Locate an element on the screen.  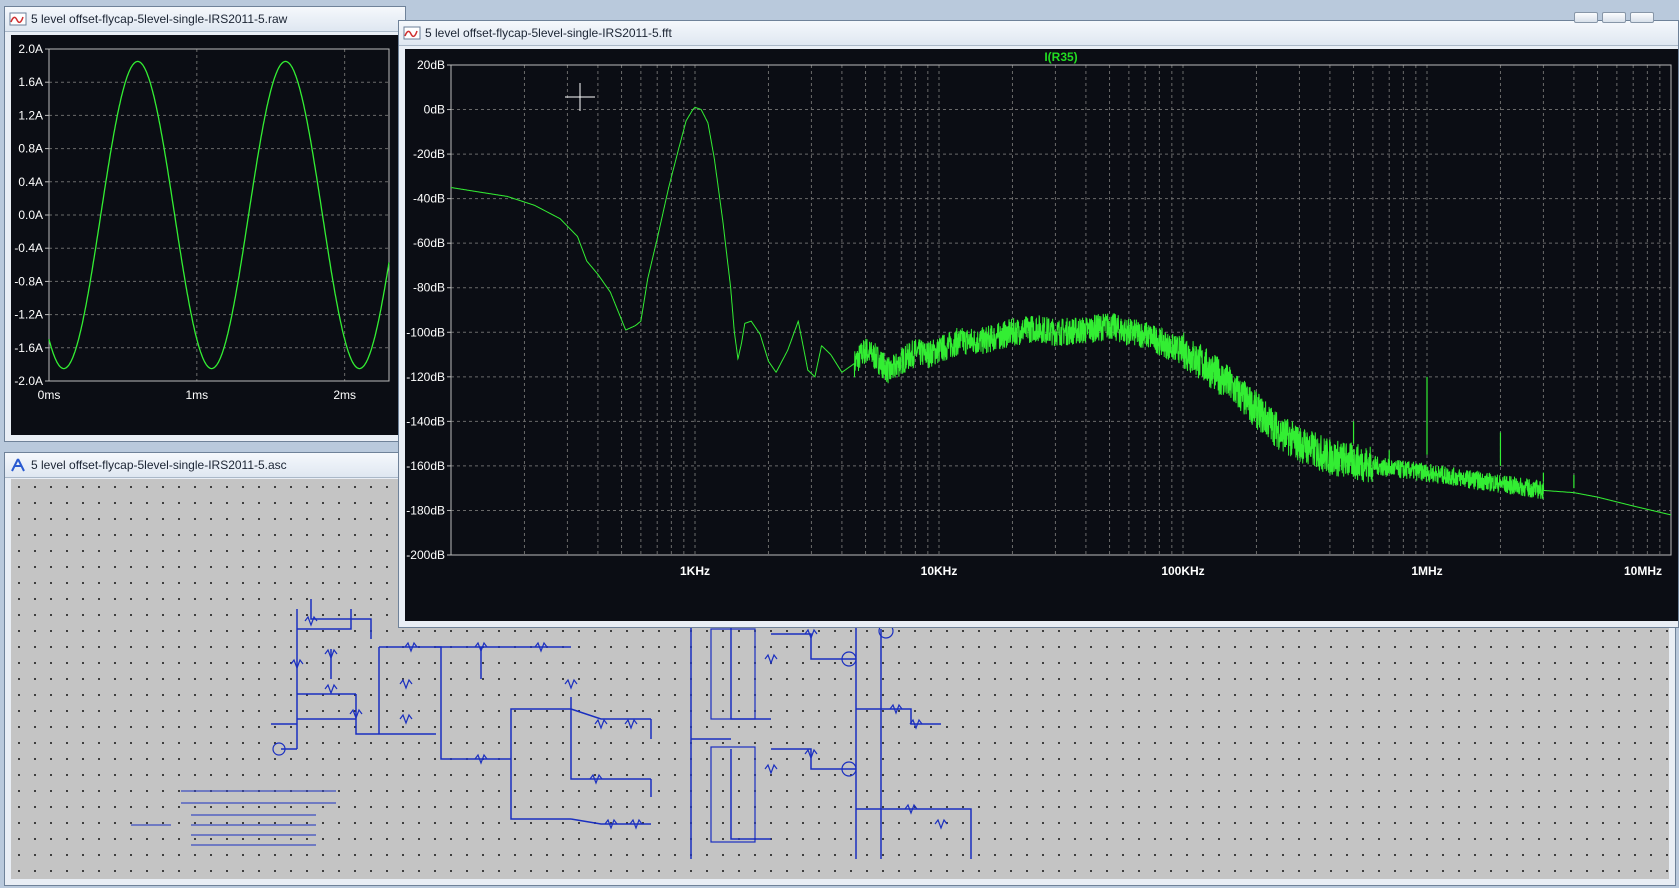
fft-y-tick-label: -120dB is located at coordinates (425, 377).